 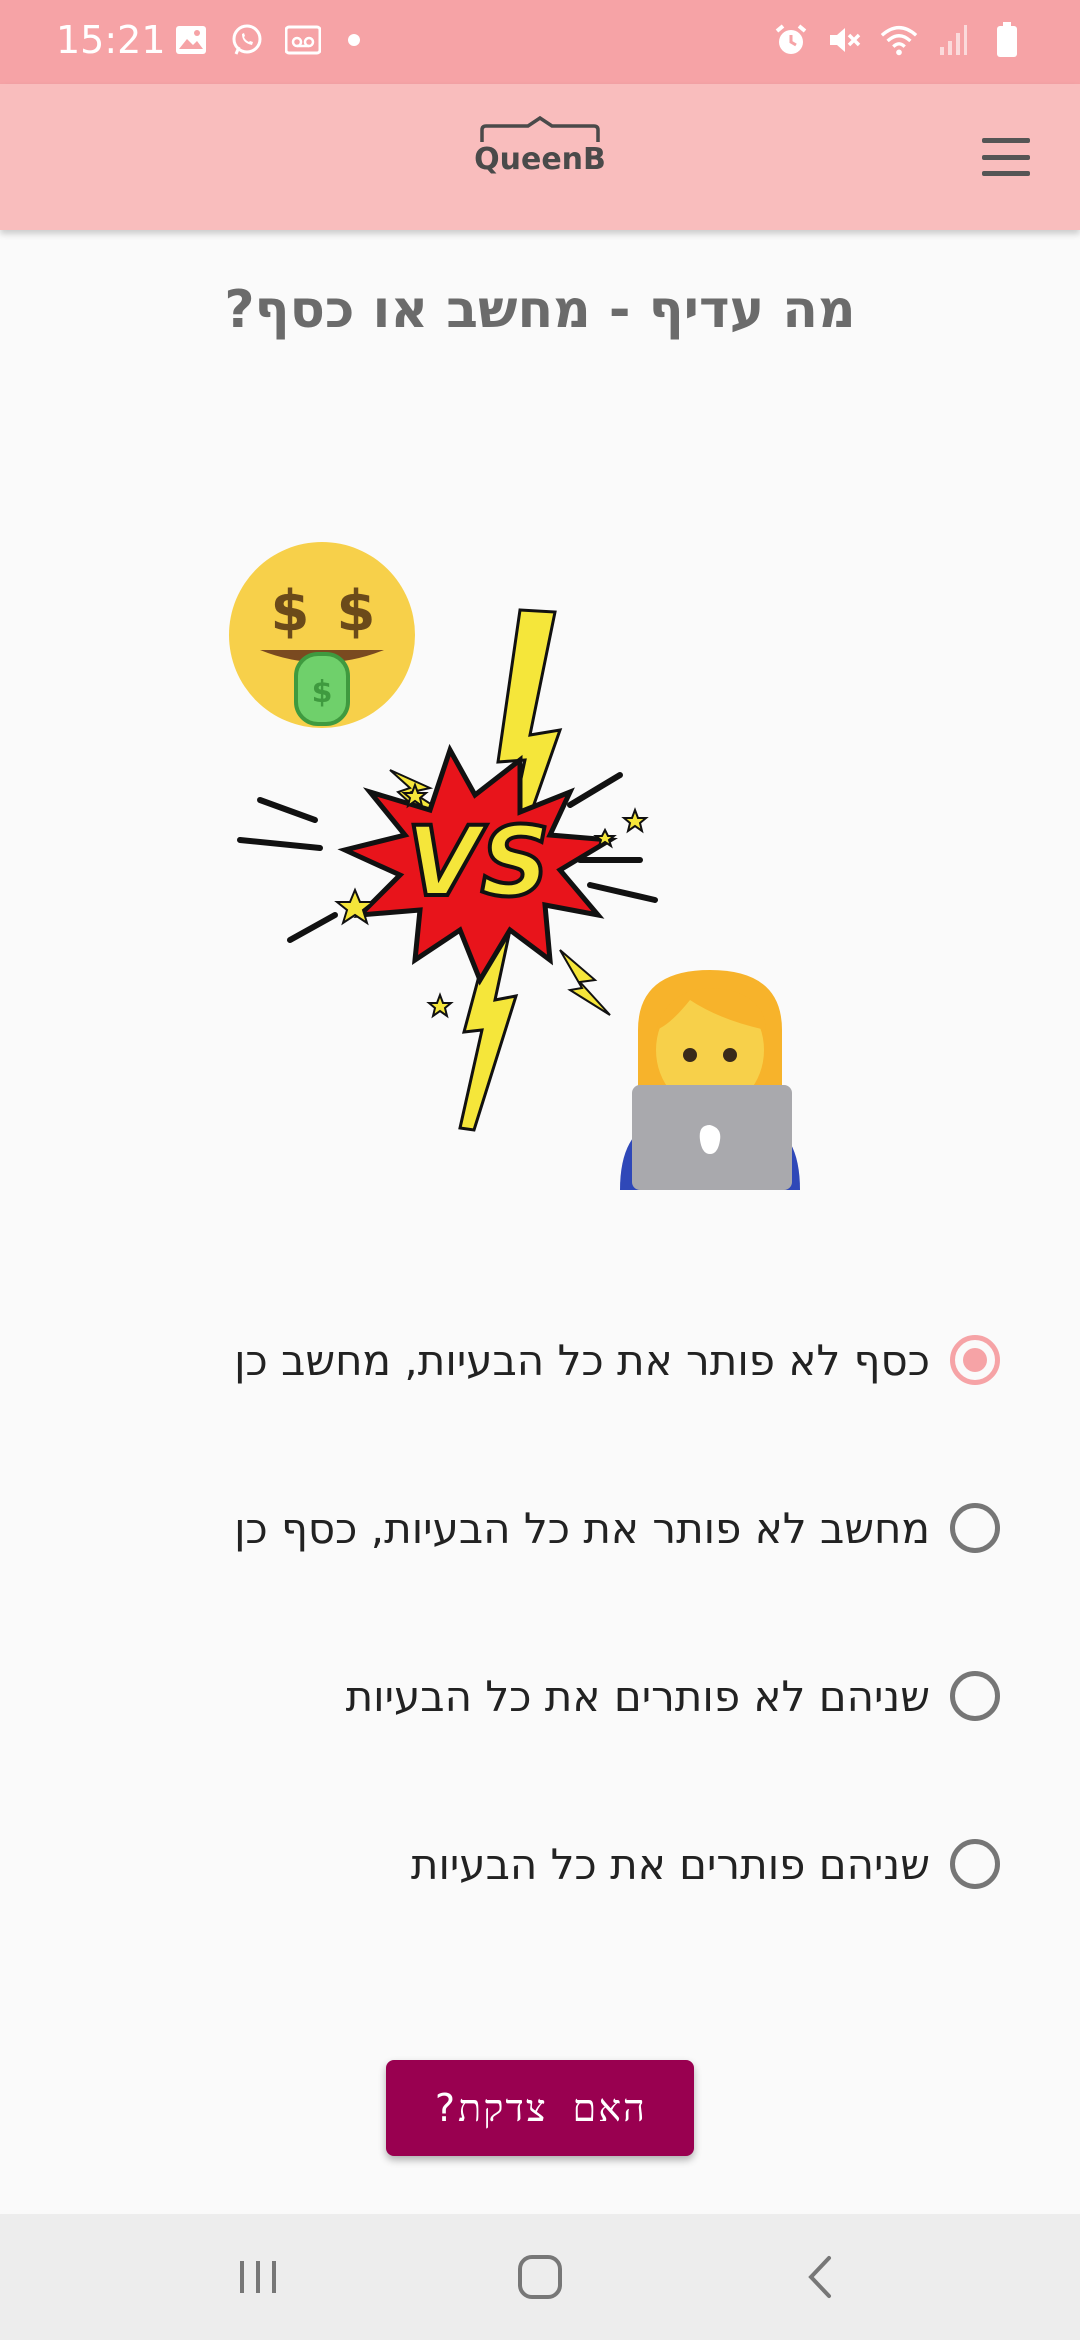 What do you see at coordinates (303, 40) in the screenshot?
I see `voicemail-icon` at bounding box center [303, 40].